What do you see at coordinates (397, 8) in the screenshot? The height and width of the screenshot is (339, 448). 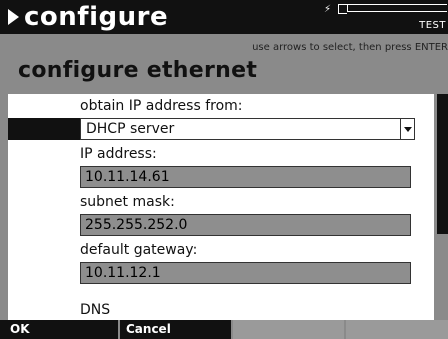 I see `status-progress-bar` at bounding box center [397, 8].